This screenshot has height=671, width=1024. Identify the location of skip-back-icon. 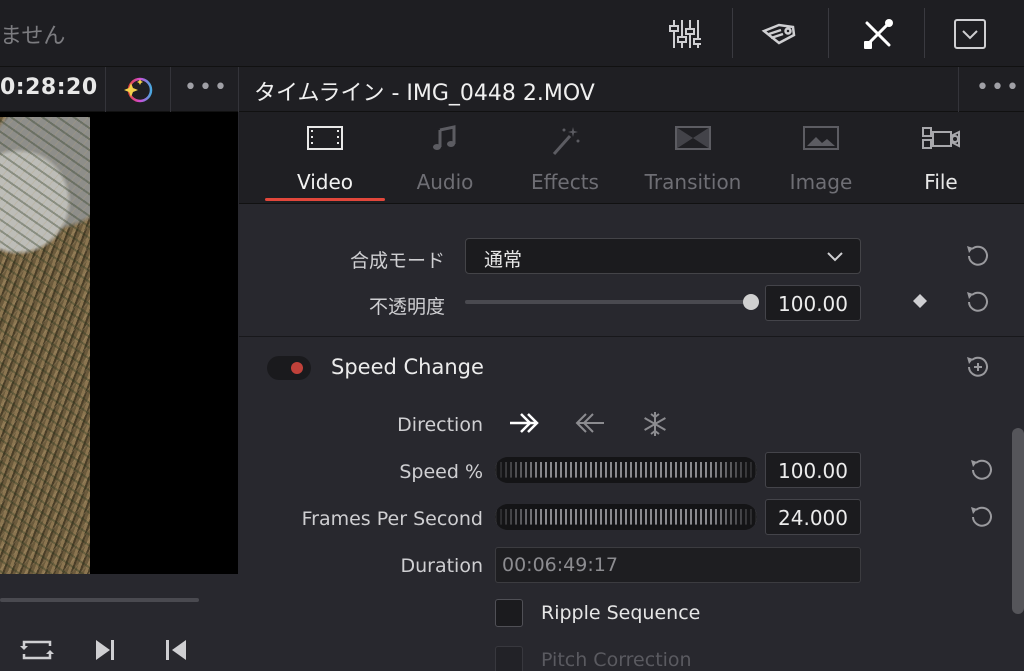
(176, 650).